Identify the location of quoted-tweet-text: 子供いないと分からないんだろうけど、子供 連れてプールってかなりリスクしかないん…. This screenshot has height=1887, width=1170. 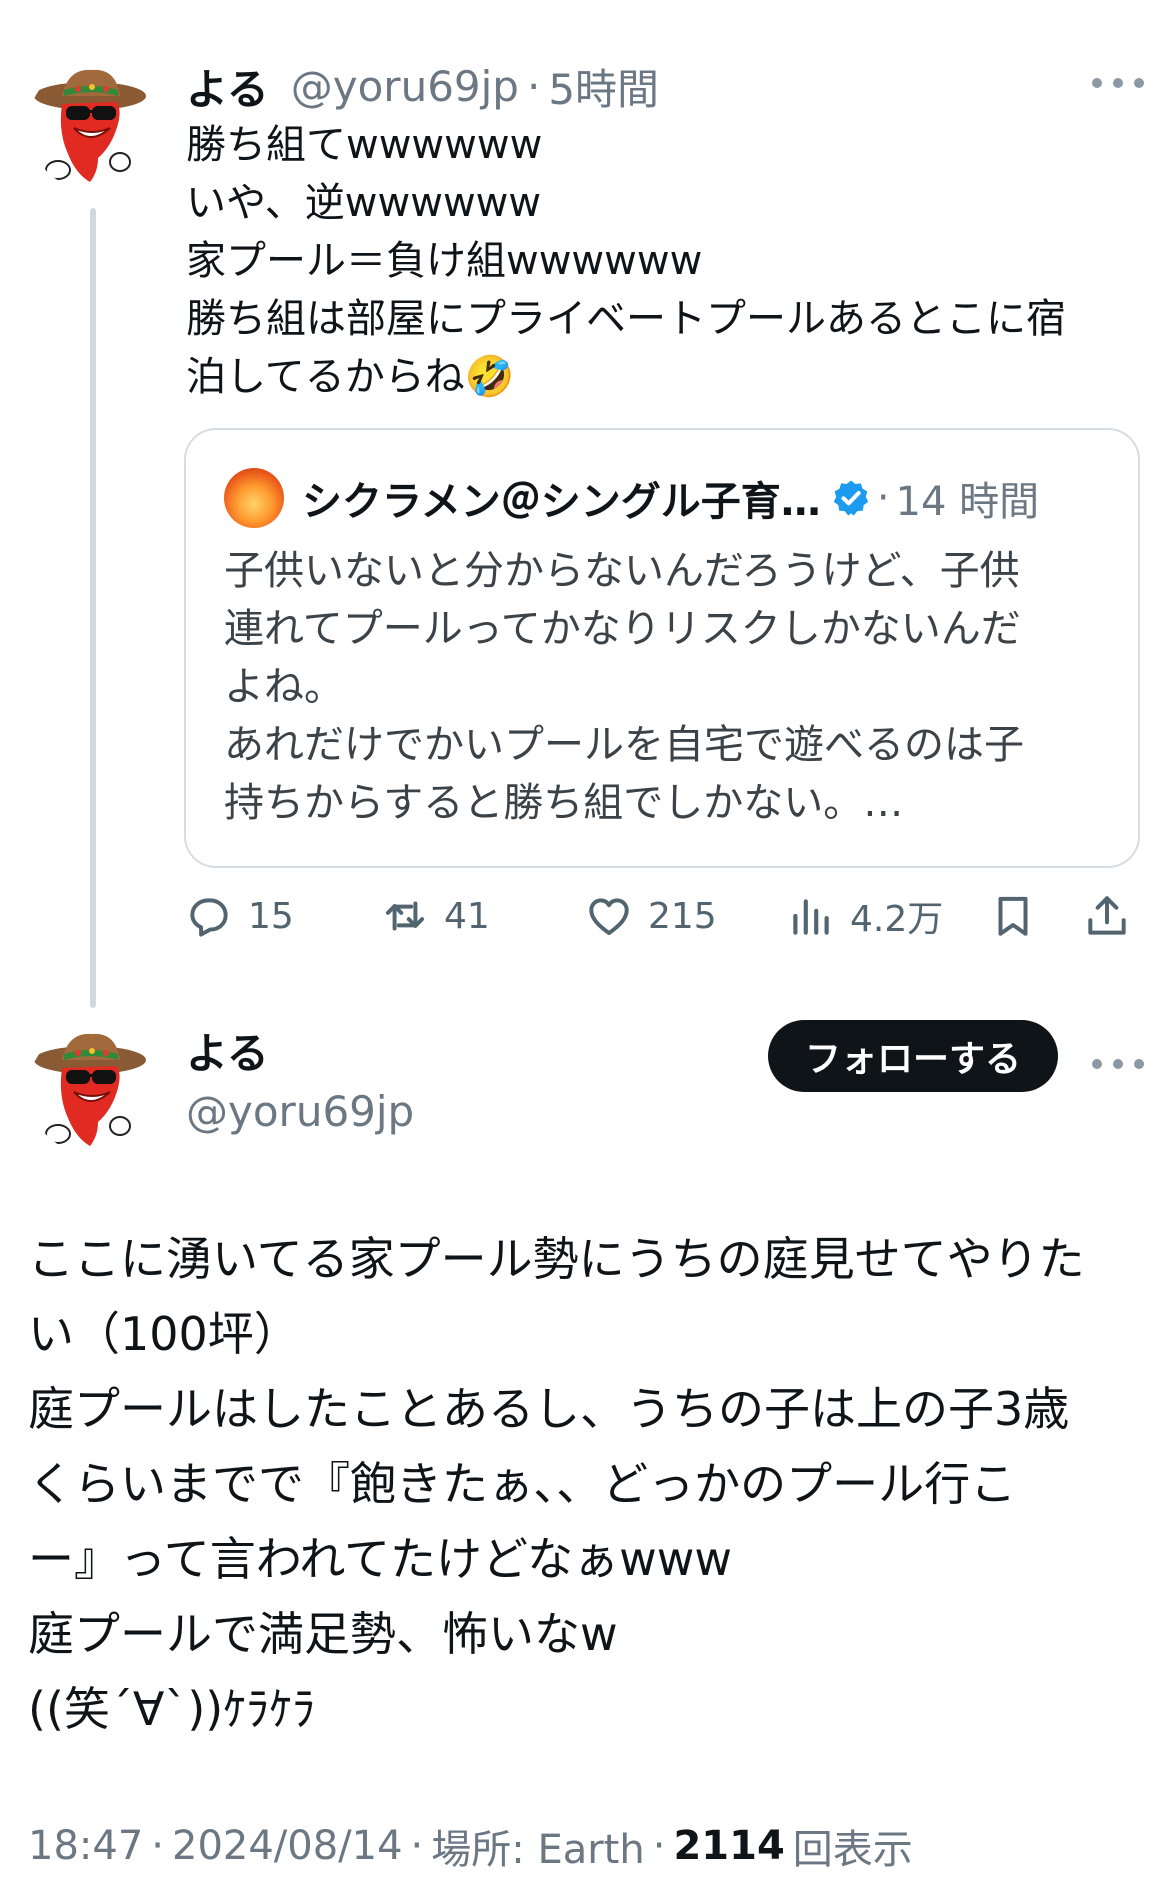
(664, 687).